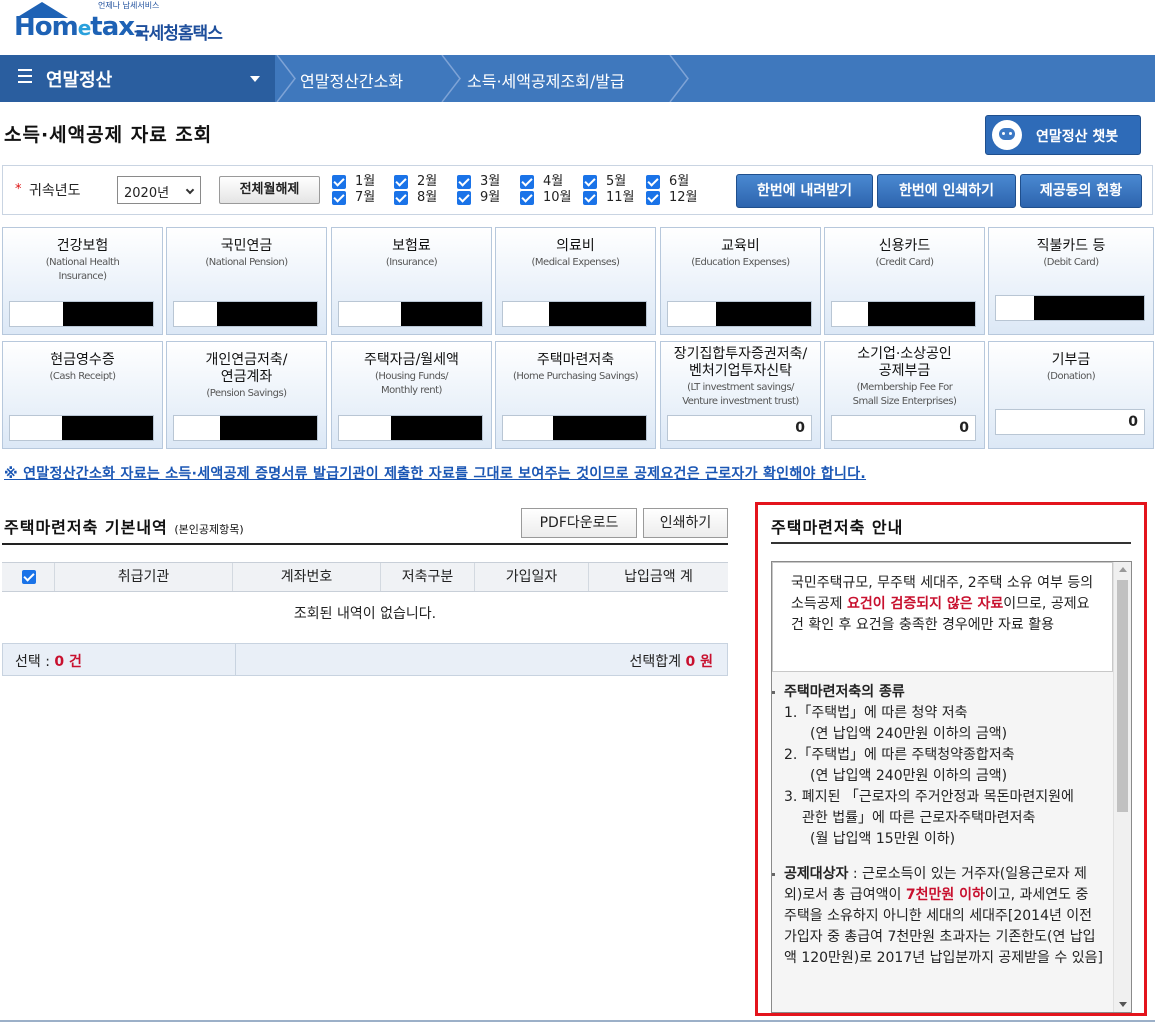 This screenshot has width=1155, height=1024. I want to click on card-credit-card: 신용카드 (Credit Card), so click(904, 281).